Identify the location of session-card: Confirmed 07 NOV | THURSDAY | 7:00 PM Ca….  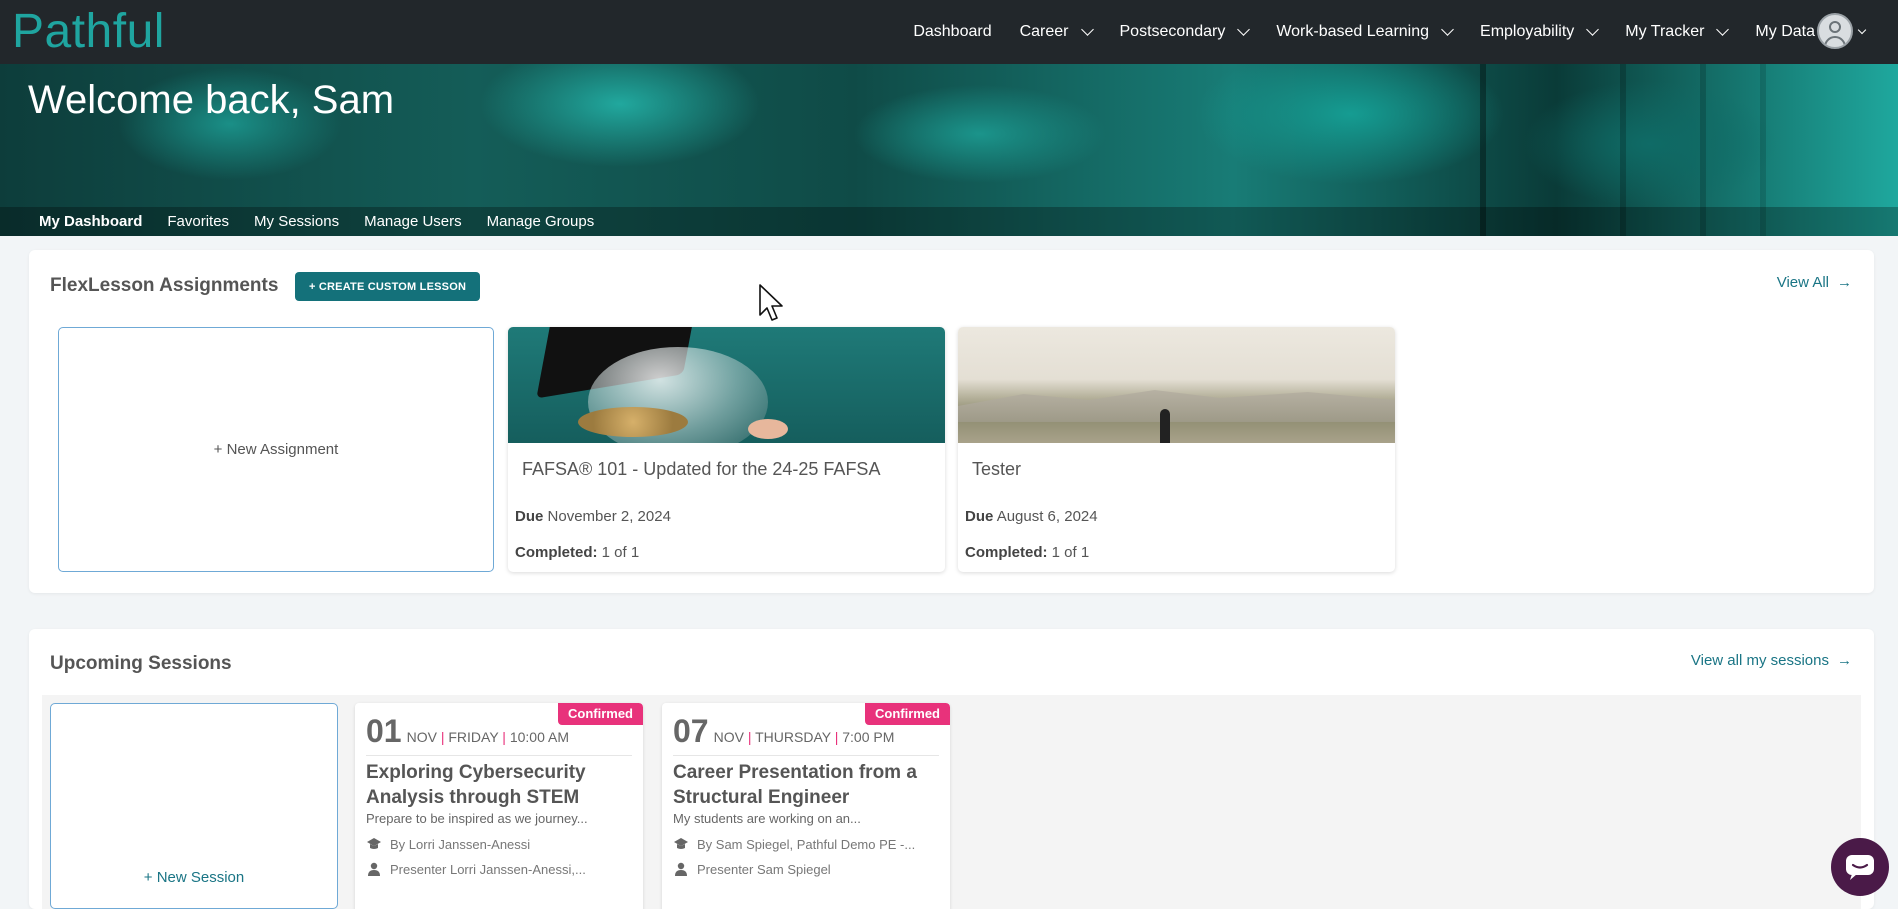
(806, 806).